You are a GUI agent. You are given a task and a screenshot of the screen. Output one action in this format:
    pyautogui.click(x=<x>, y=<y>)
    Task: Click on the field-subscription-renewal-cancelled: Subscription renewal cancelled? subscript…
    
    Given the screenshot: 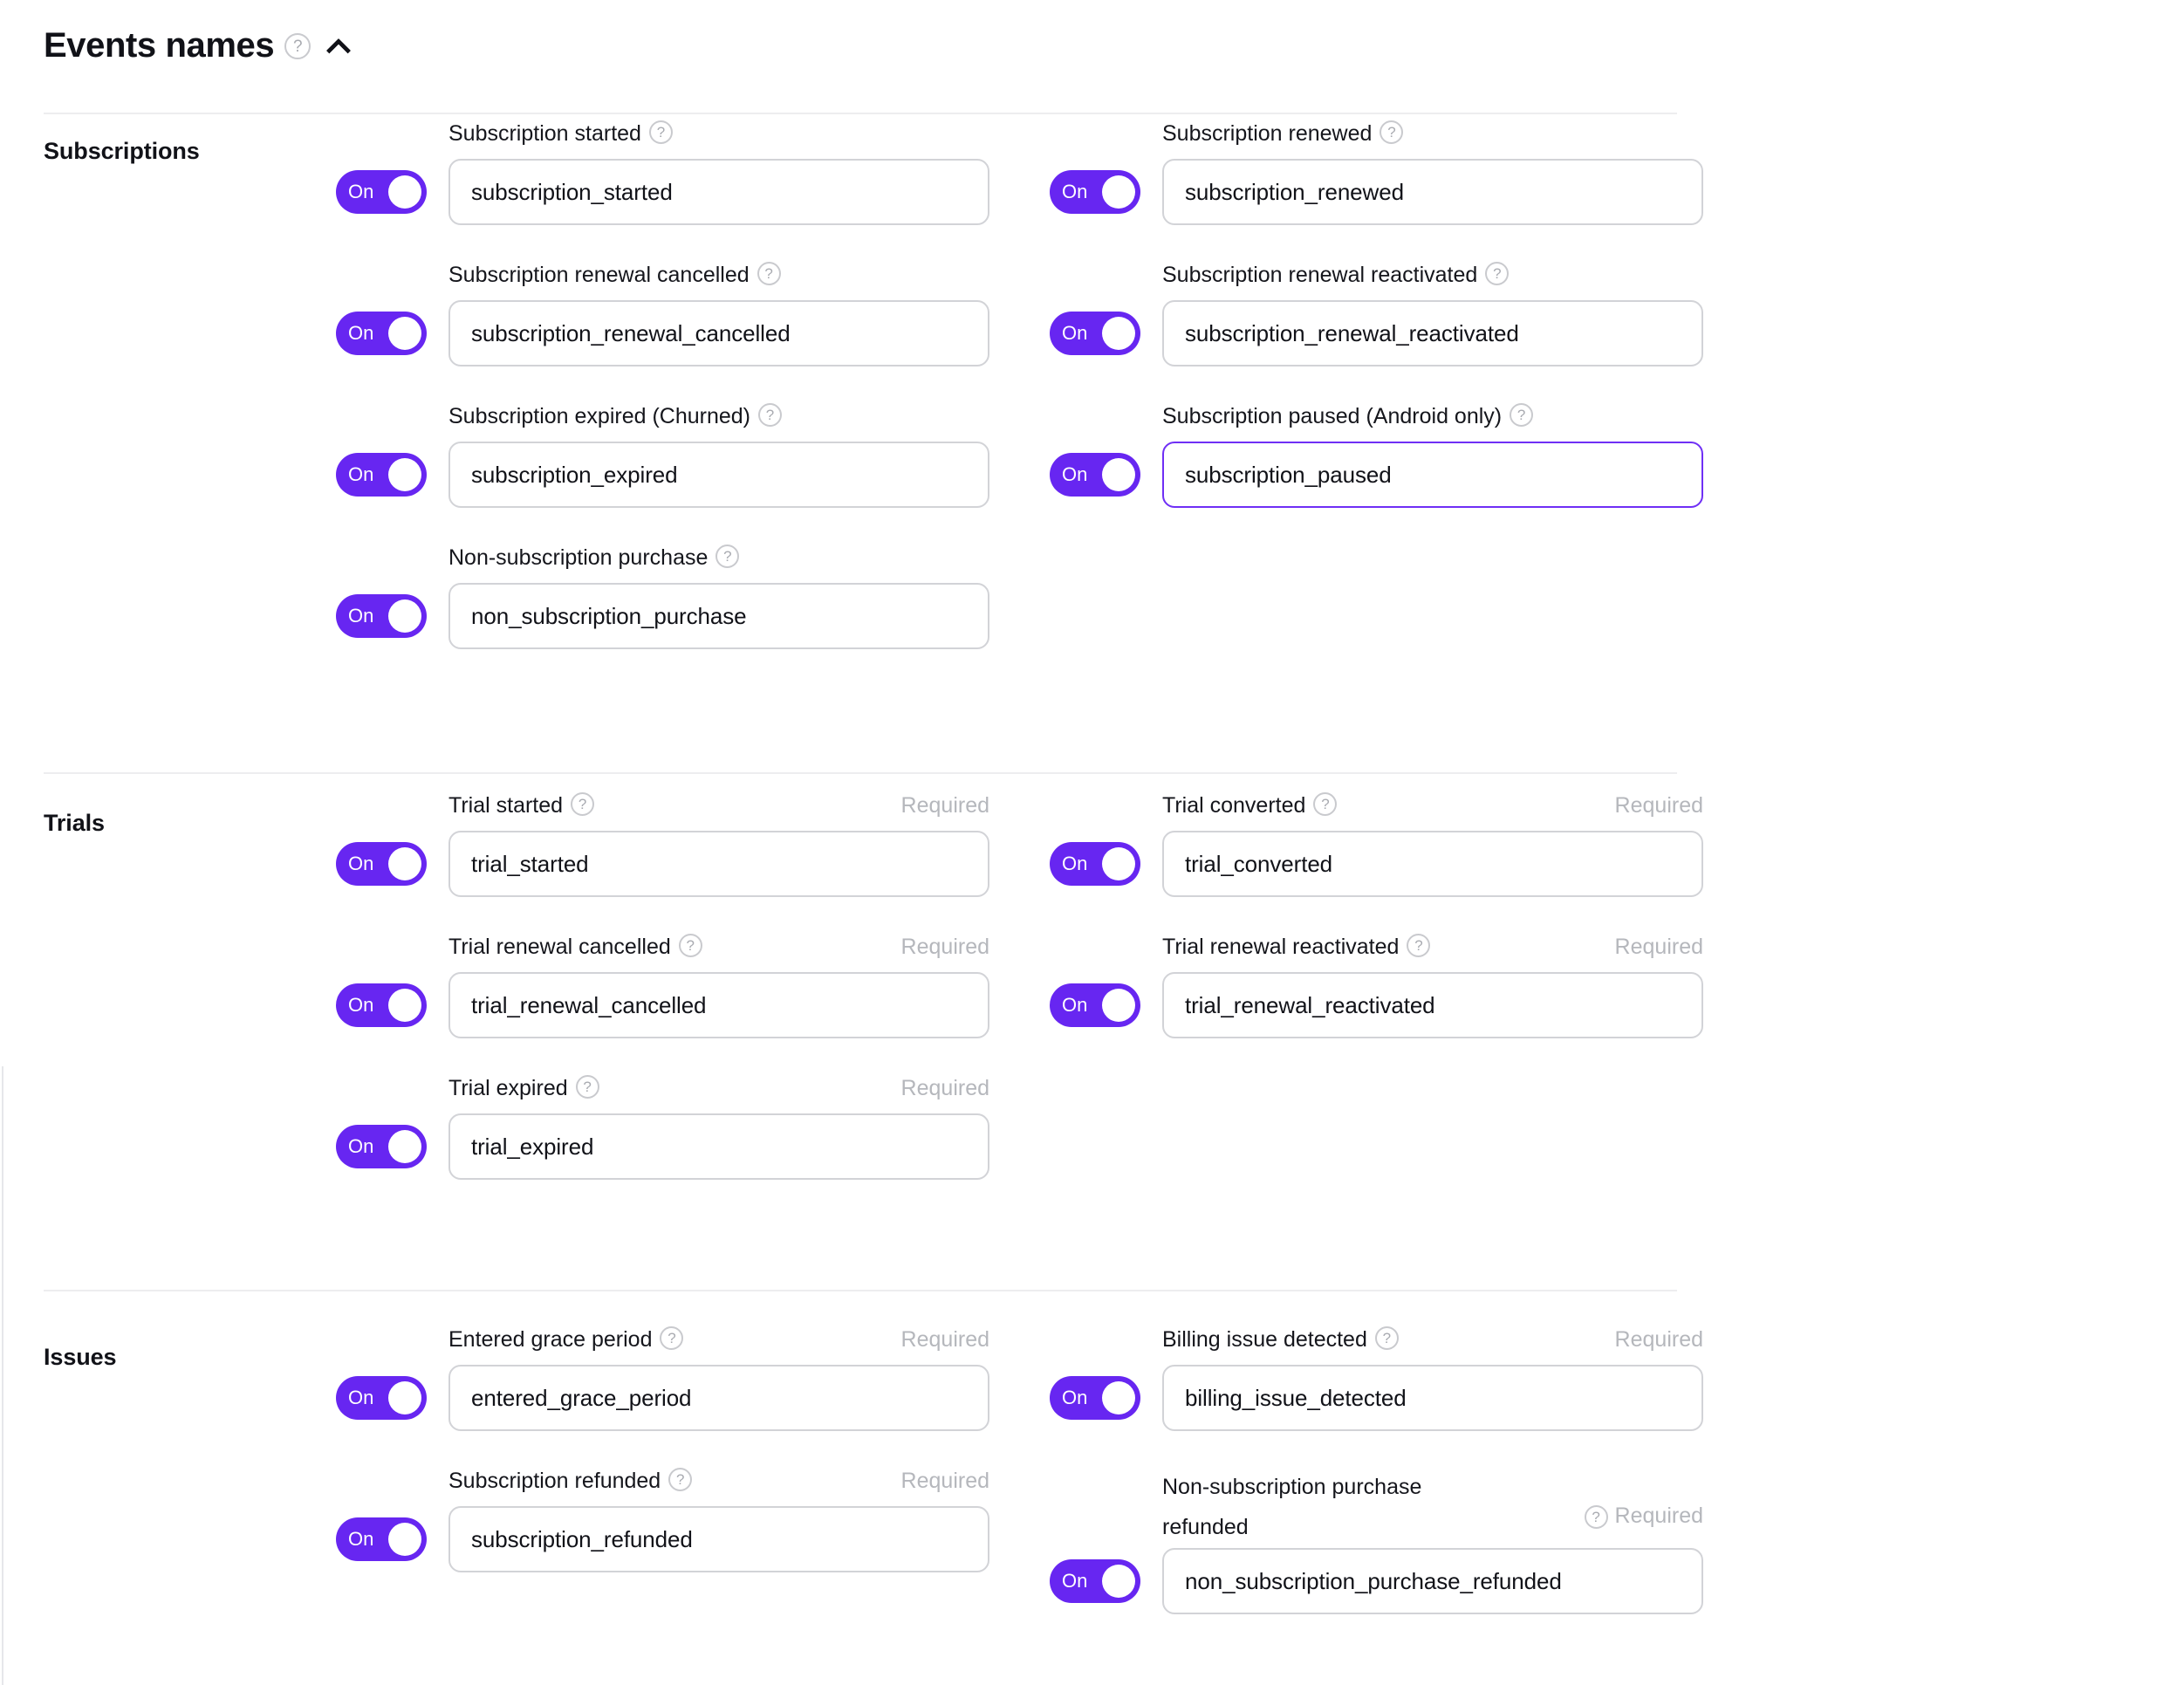 What is the action you would take?
    pyautogui.click(x=718, y=314)
    